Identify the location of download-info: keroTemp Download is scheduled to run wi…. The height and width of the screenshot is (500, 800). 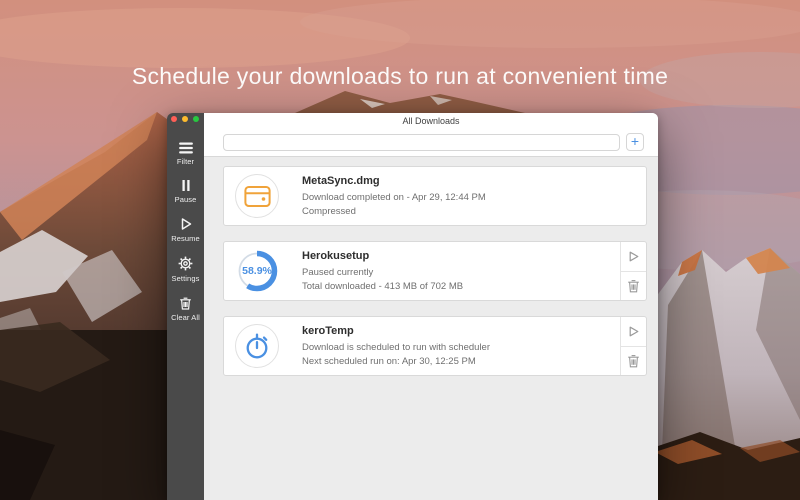
(461, 346).